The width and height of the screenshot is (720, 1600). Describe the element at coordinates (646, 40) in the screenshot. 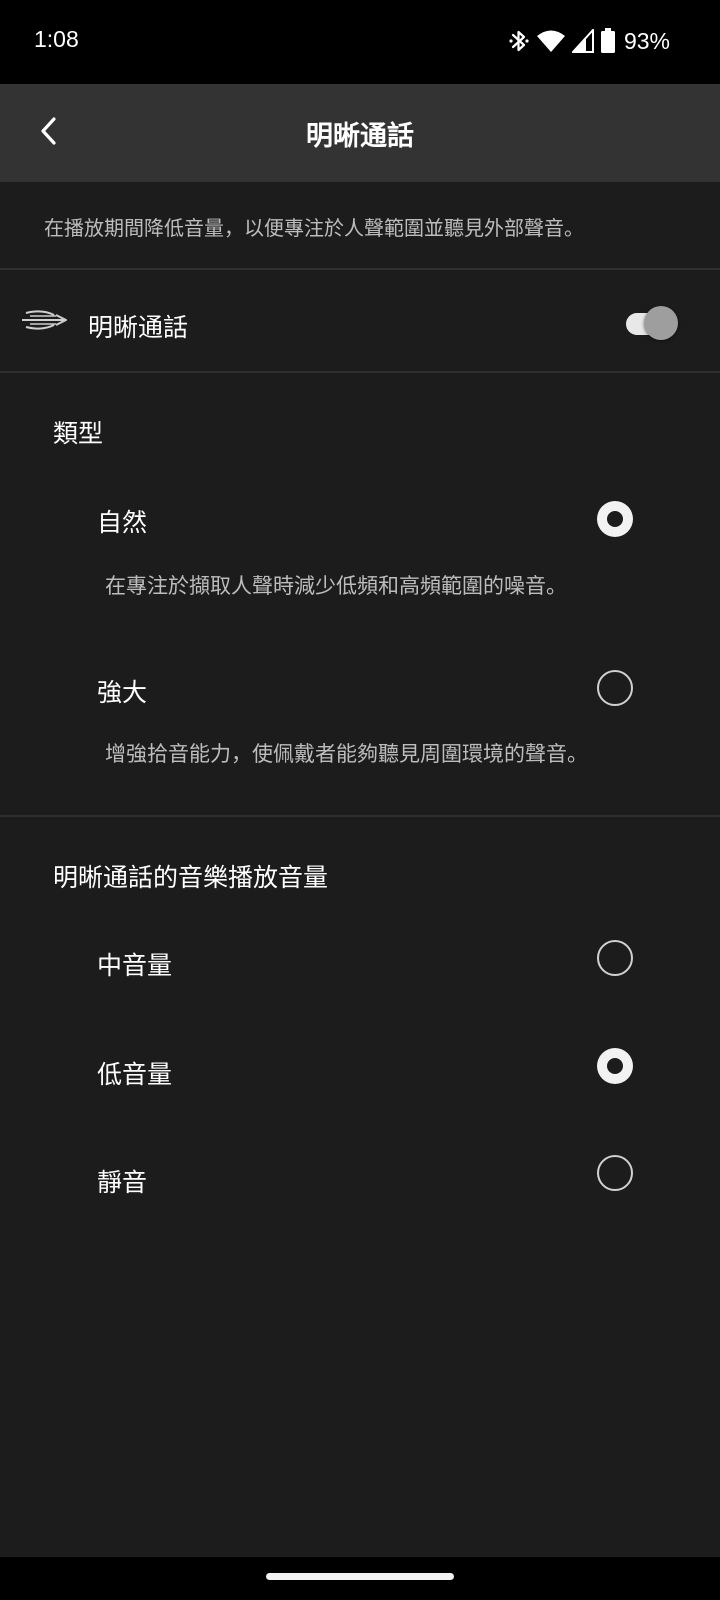

I see `battery-percent: 93%` at that location.